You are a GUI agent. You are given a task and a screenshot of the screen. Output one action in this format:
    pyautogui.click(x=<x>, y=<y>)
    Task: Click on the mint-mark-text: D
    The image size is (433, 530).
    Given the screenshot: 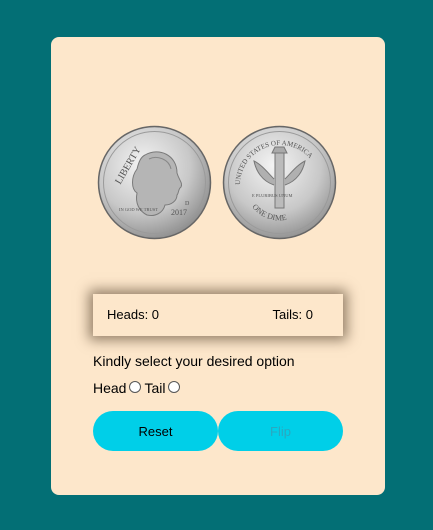 What is the action you would take?
    pyautogui.click(x=187, y=204)
    